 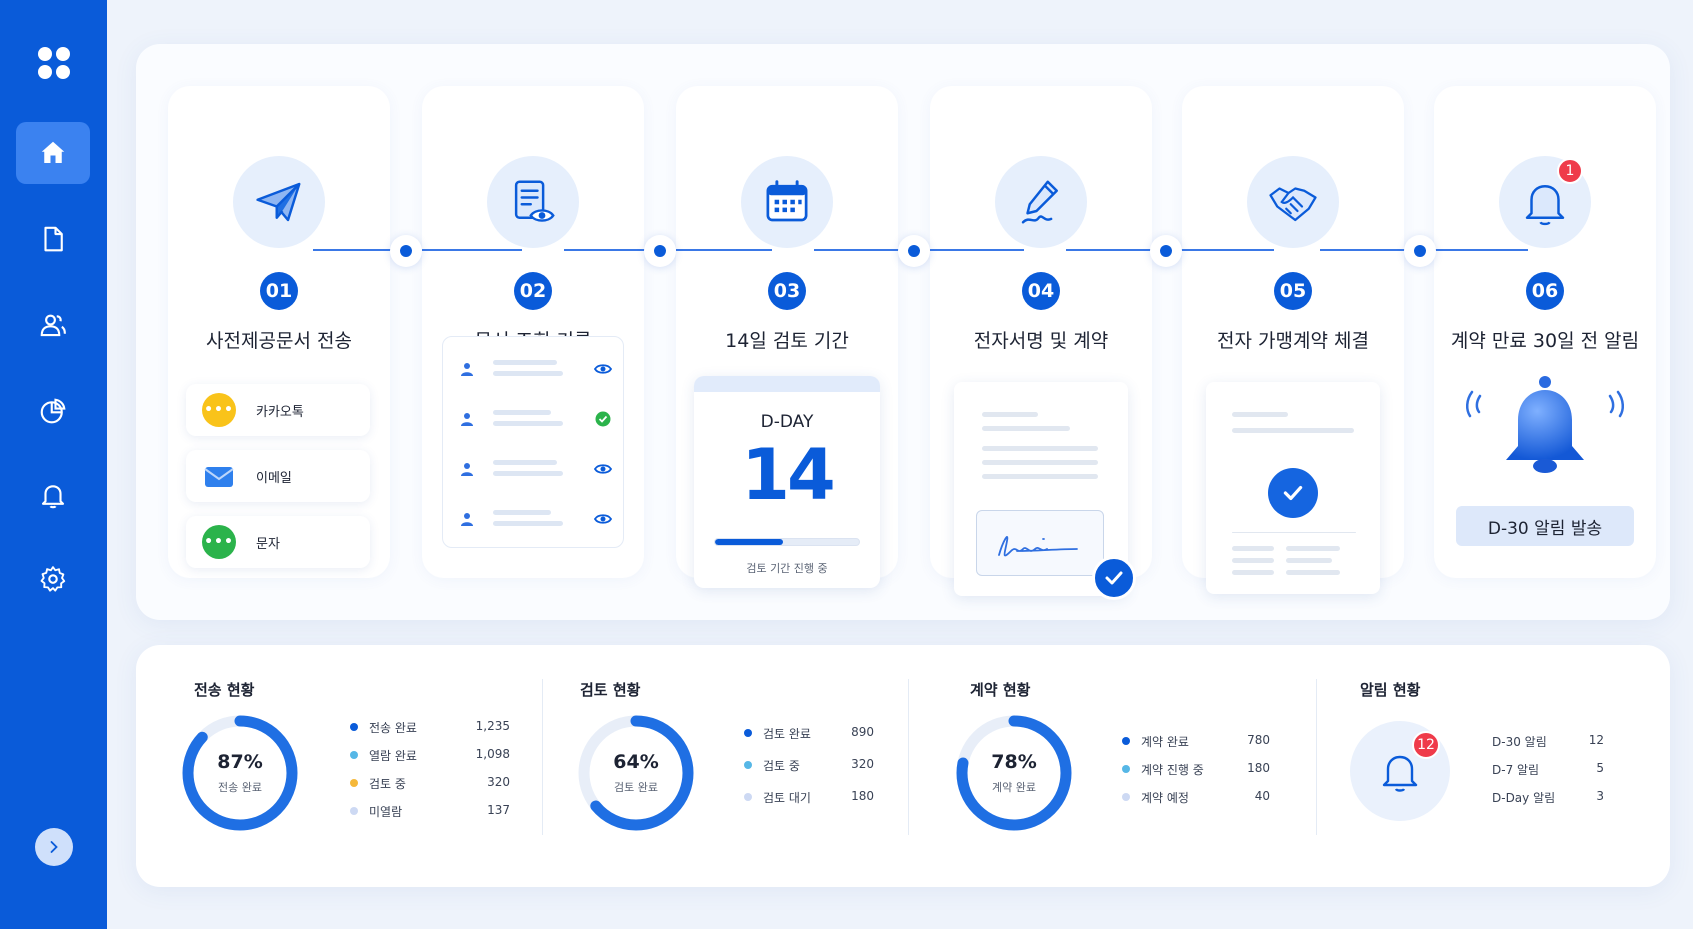 I want to click on step-number: 03, so click(x=787, y=291).